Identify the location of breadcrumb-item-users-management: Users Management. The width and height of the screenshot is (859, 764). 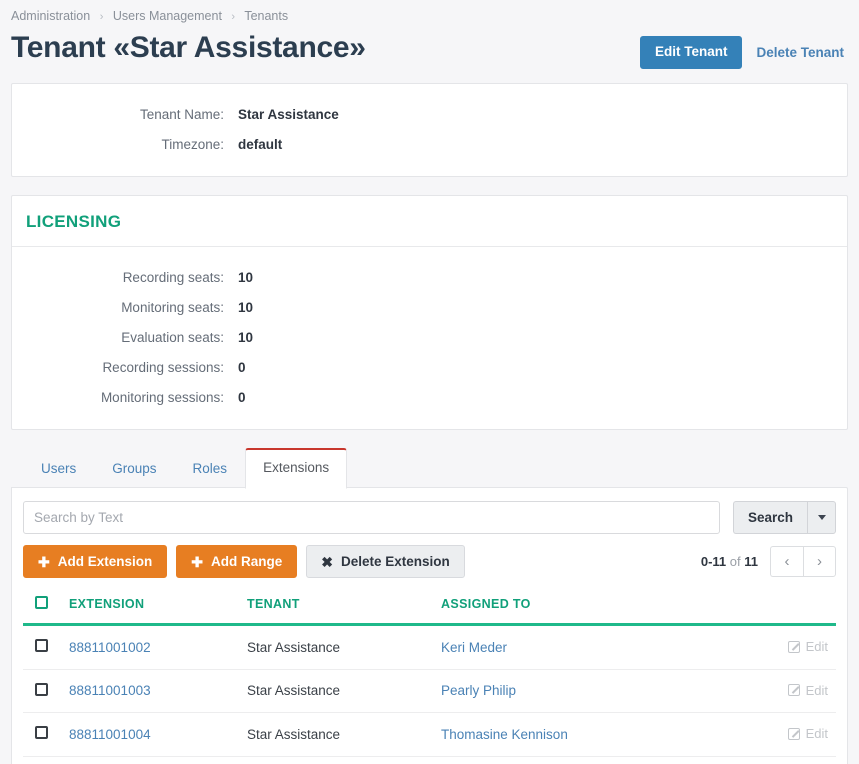
(167, 16).